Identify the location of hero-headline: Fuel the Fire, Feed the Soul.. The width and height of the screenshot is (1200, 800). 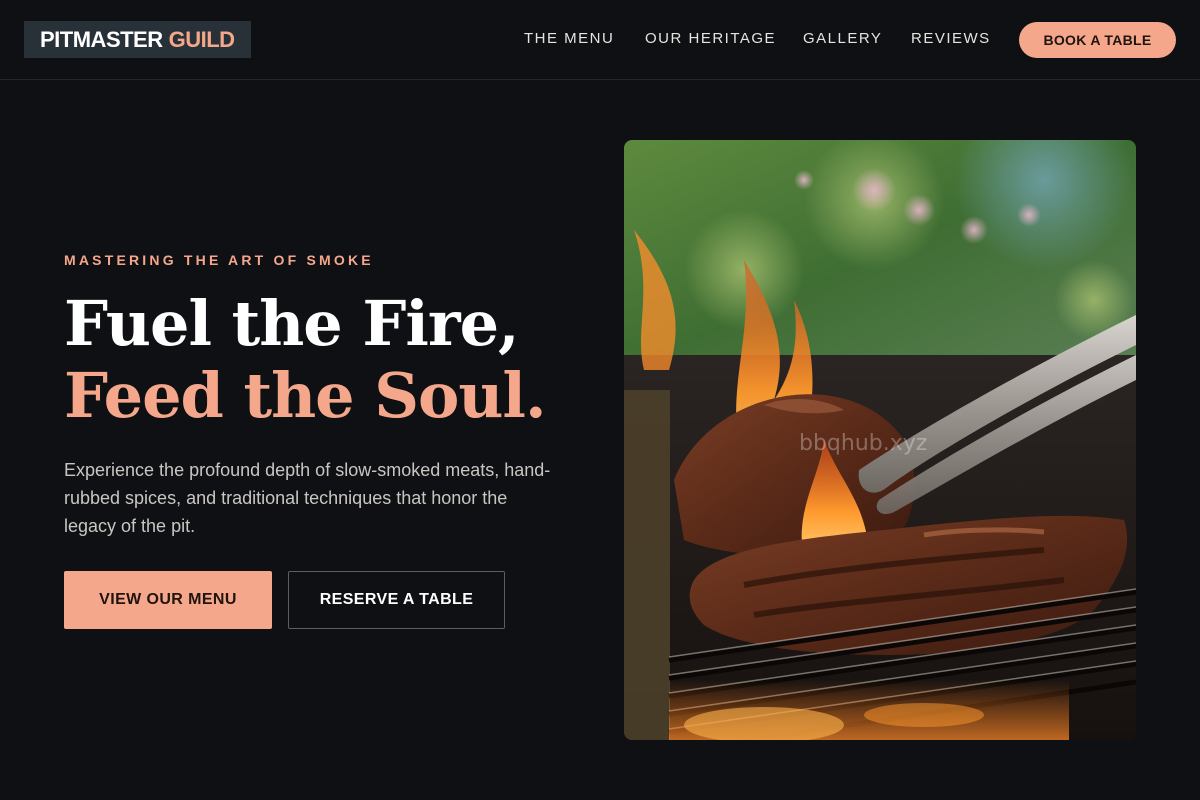
(305, 359).